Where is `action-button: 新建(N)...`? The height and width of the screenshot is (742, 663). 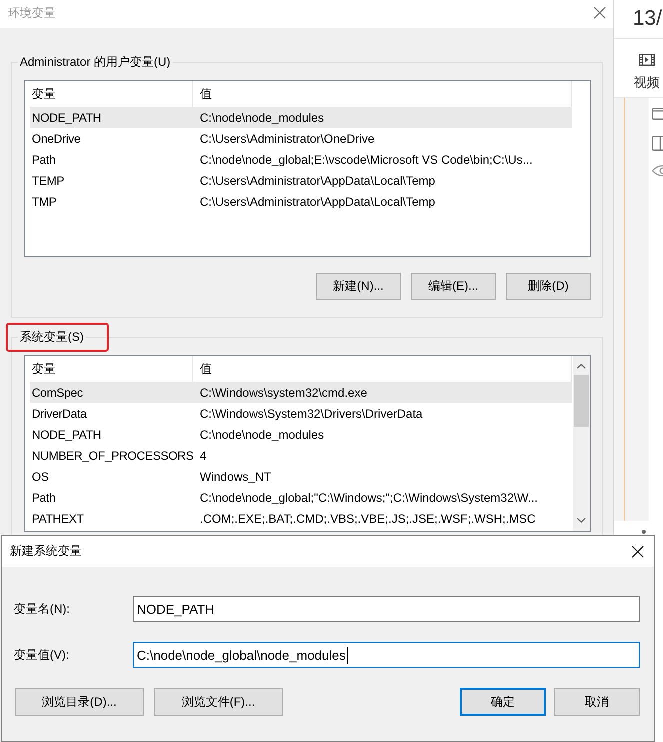
action-button: 新建(N)... is located at coordinates (358, 286).